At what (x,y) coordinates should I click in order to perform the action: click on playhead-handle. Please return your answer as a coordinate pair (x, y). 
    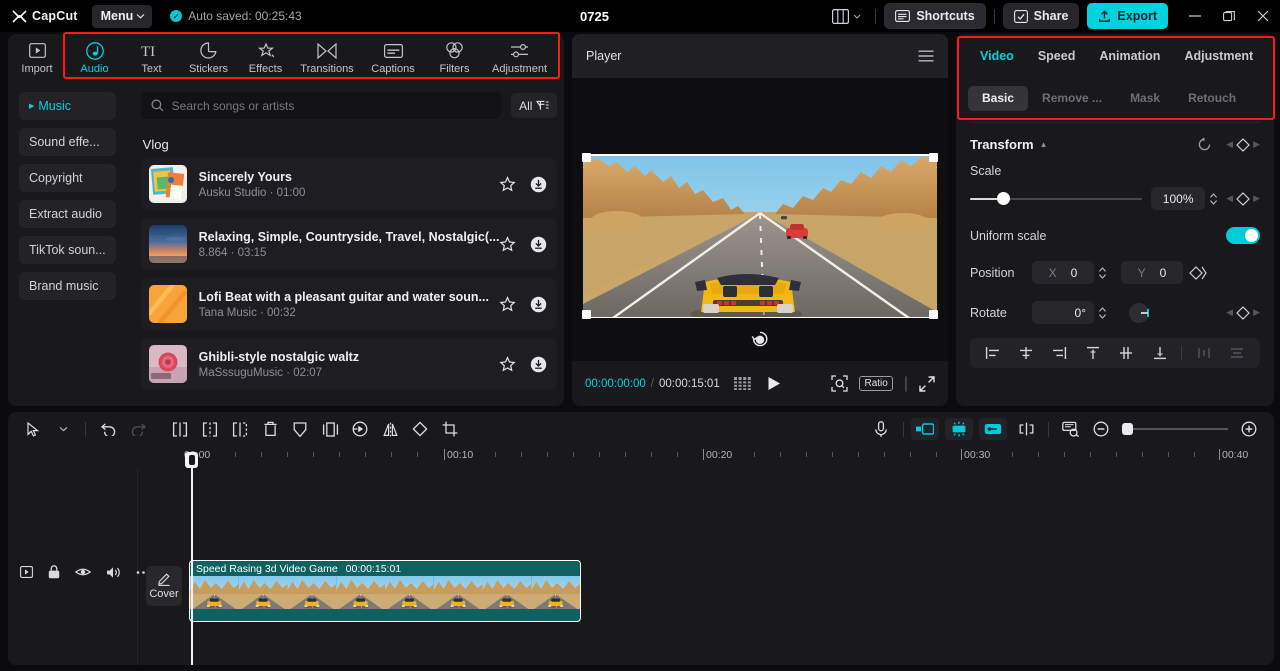
    Looking at the image, I should click on (191, 460).